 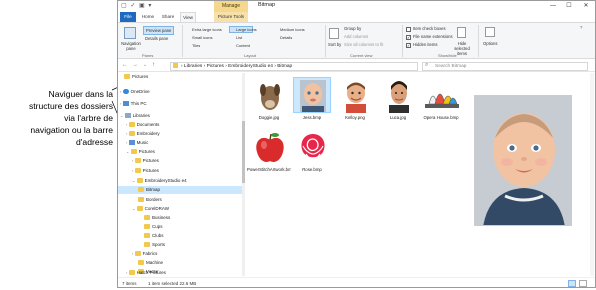 What do you see at coordinates (148, 17) in the screenshot?
I see `tab-home: Home` at bounding box center [148, 17].